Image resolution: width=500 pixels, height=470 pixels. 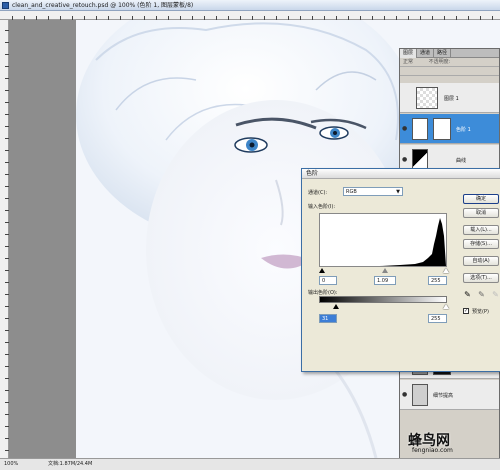 I want to click on input-black-slider, so click(x=322, y=270).